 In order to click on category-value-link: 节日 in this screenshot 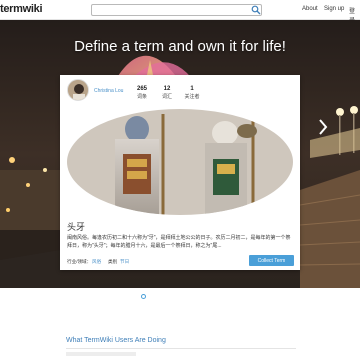, I will do `click(124, 262)`.